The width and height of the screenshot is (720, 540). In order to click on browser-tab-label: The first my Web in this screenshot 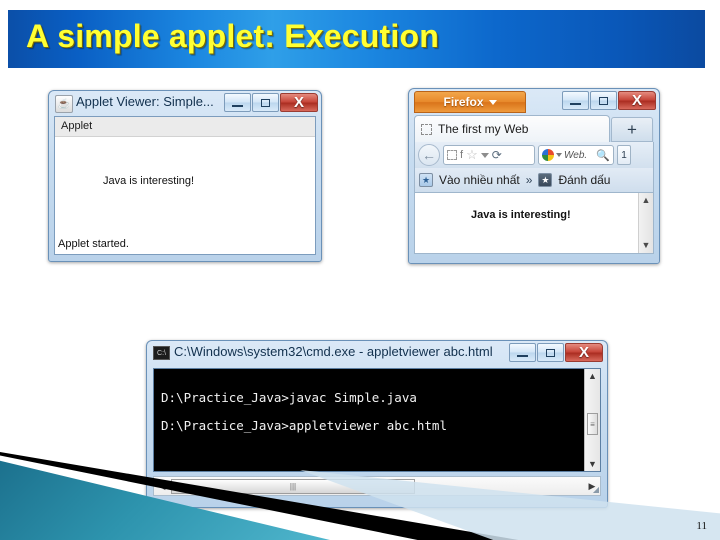, I will do `click(483, 129)`.